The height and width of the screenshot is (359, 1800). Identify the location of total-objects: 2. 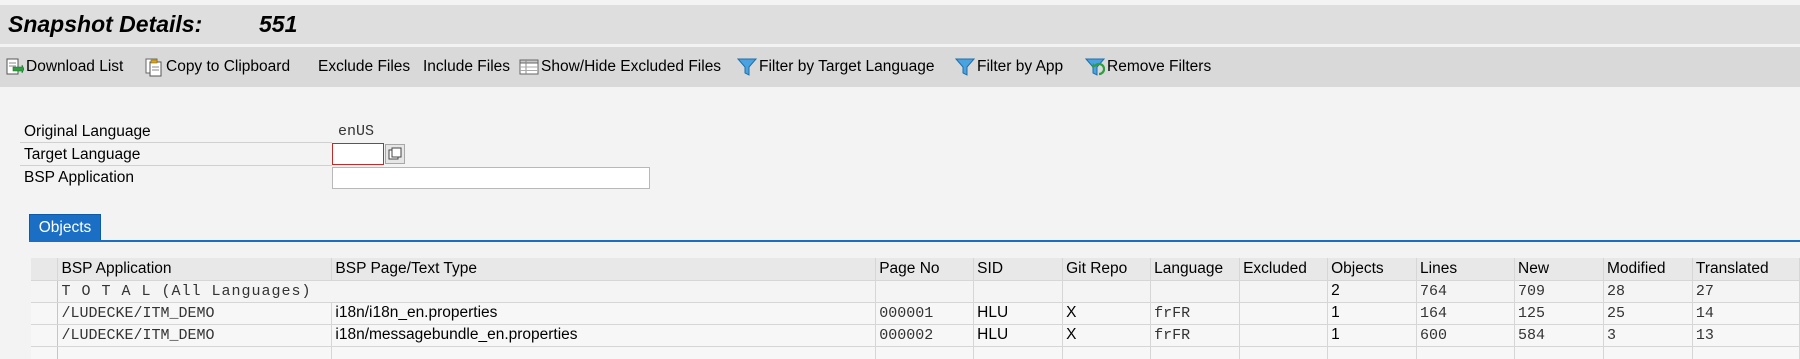
(1372, 291).